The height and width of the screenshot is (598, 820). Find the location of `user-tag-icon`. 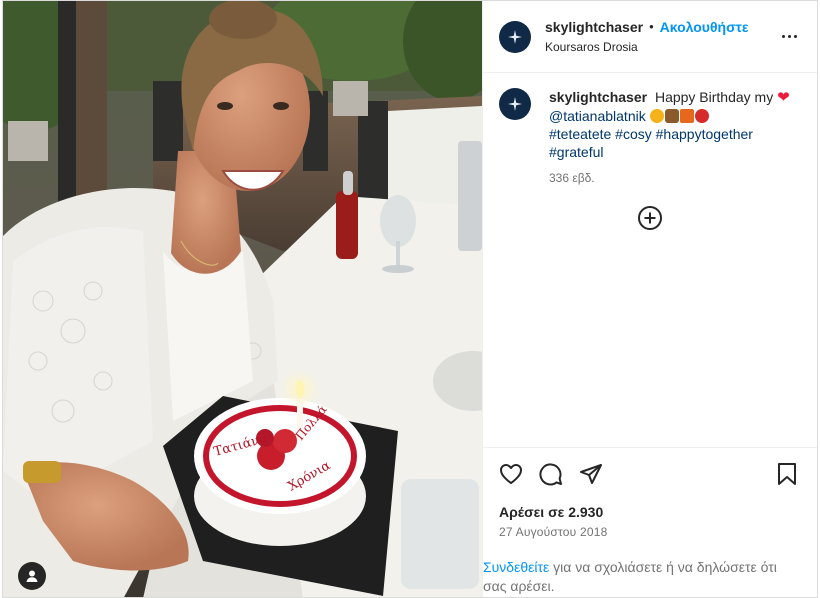

user-tag-icon is located at coordinates (32, 576).